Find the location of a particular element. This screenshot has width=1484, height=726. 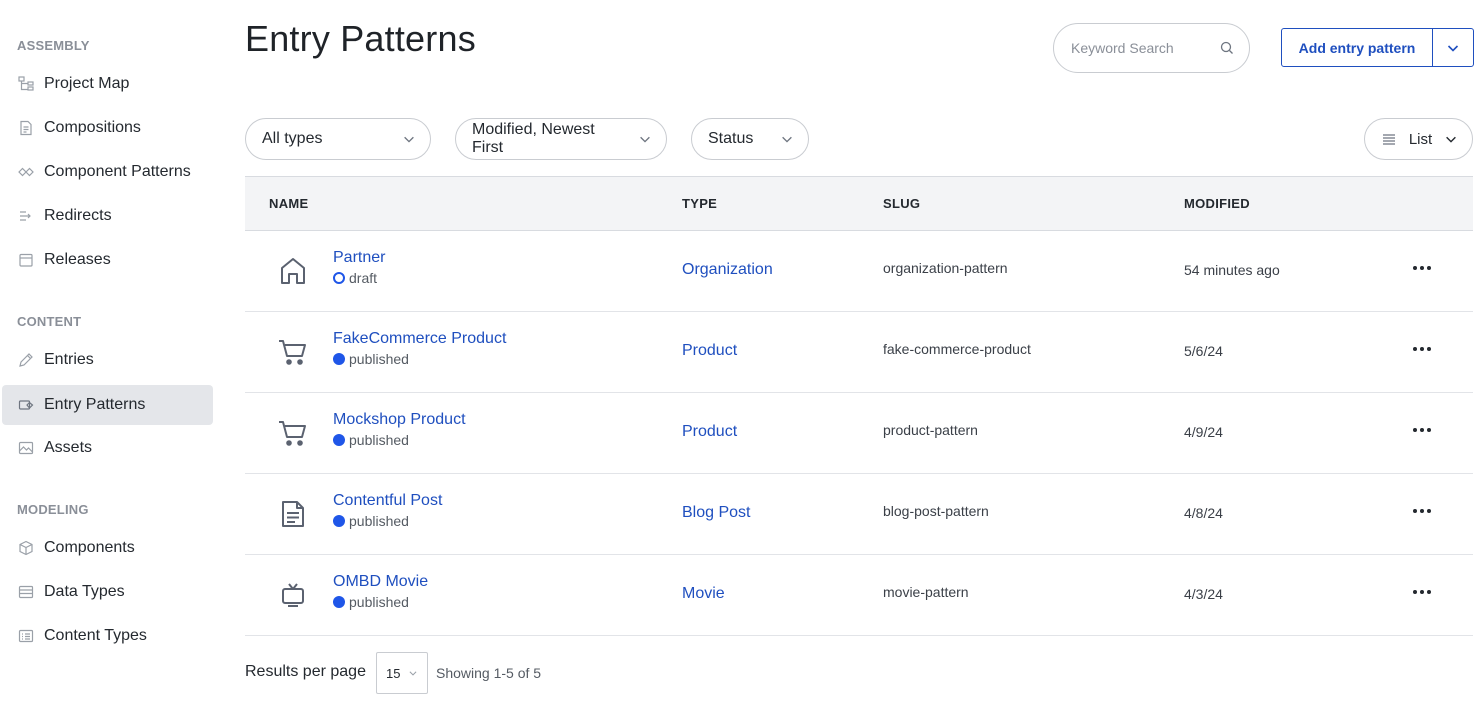

entry-modified: 4/9/24 is located at coordinates (1203, 432).